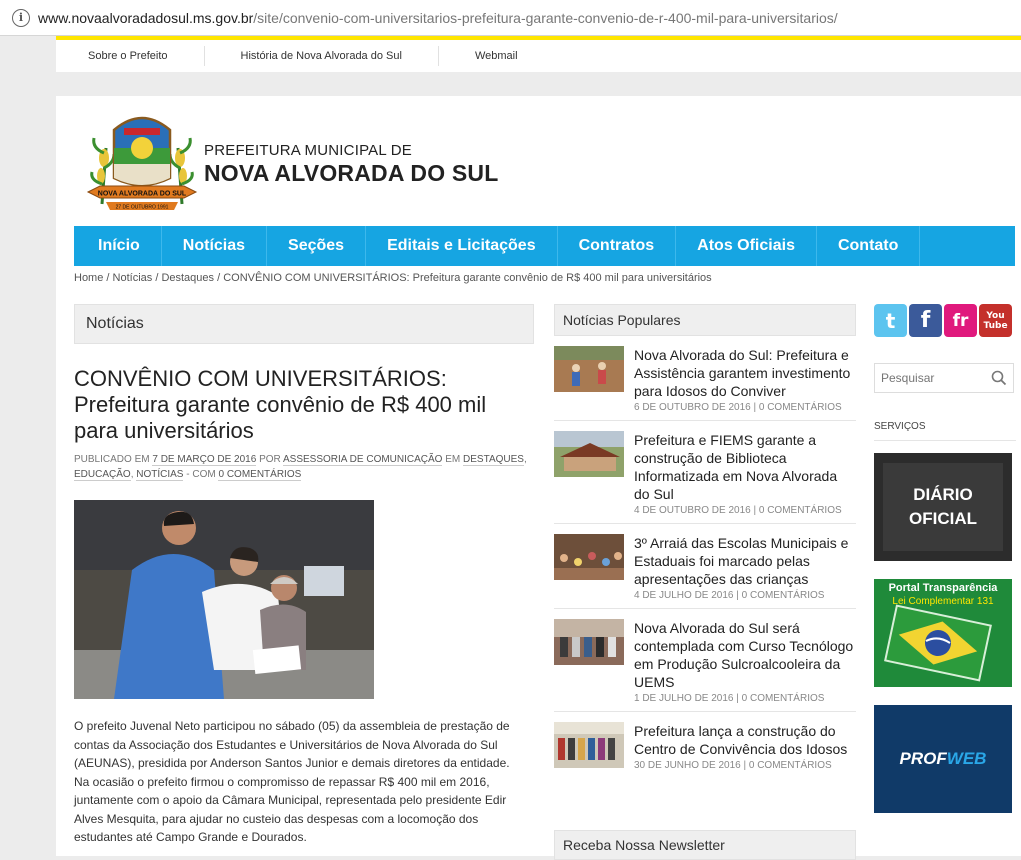 Image resolution: width=1021 pixels, height=860 pixels. What do you see at coordinates (204, 460) in the screenshot?
I see `meta-date: 7 de março de 2016` at bounding box center [204, 460].